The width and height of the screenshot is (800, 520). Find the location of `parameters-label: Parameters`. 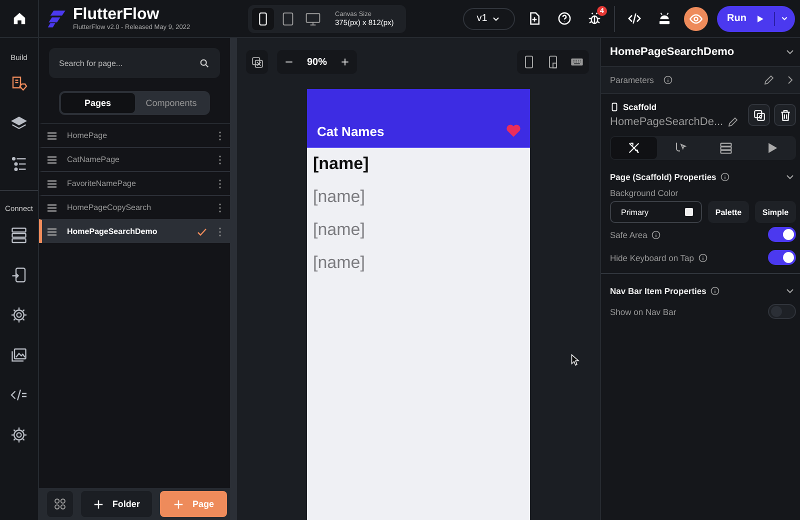

parameters-label: Parameters is located at coordinates (632, 80).